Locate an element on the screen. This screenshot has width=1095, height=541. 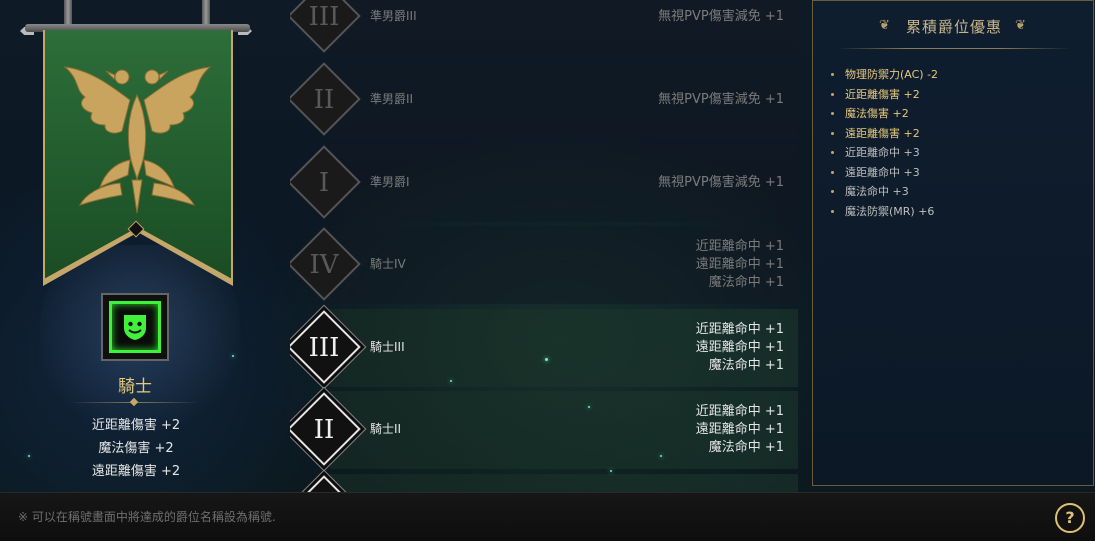
rank-numeral: I is located at coordinates (324, 183).